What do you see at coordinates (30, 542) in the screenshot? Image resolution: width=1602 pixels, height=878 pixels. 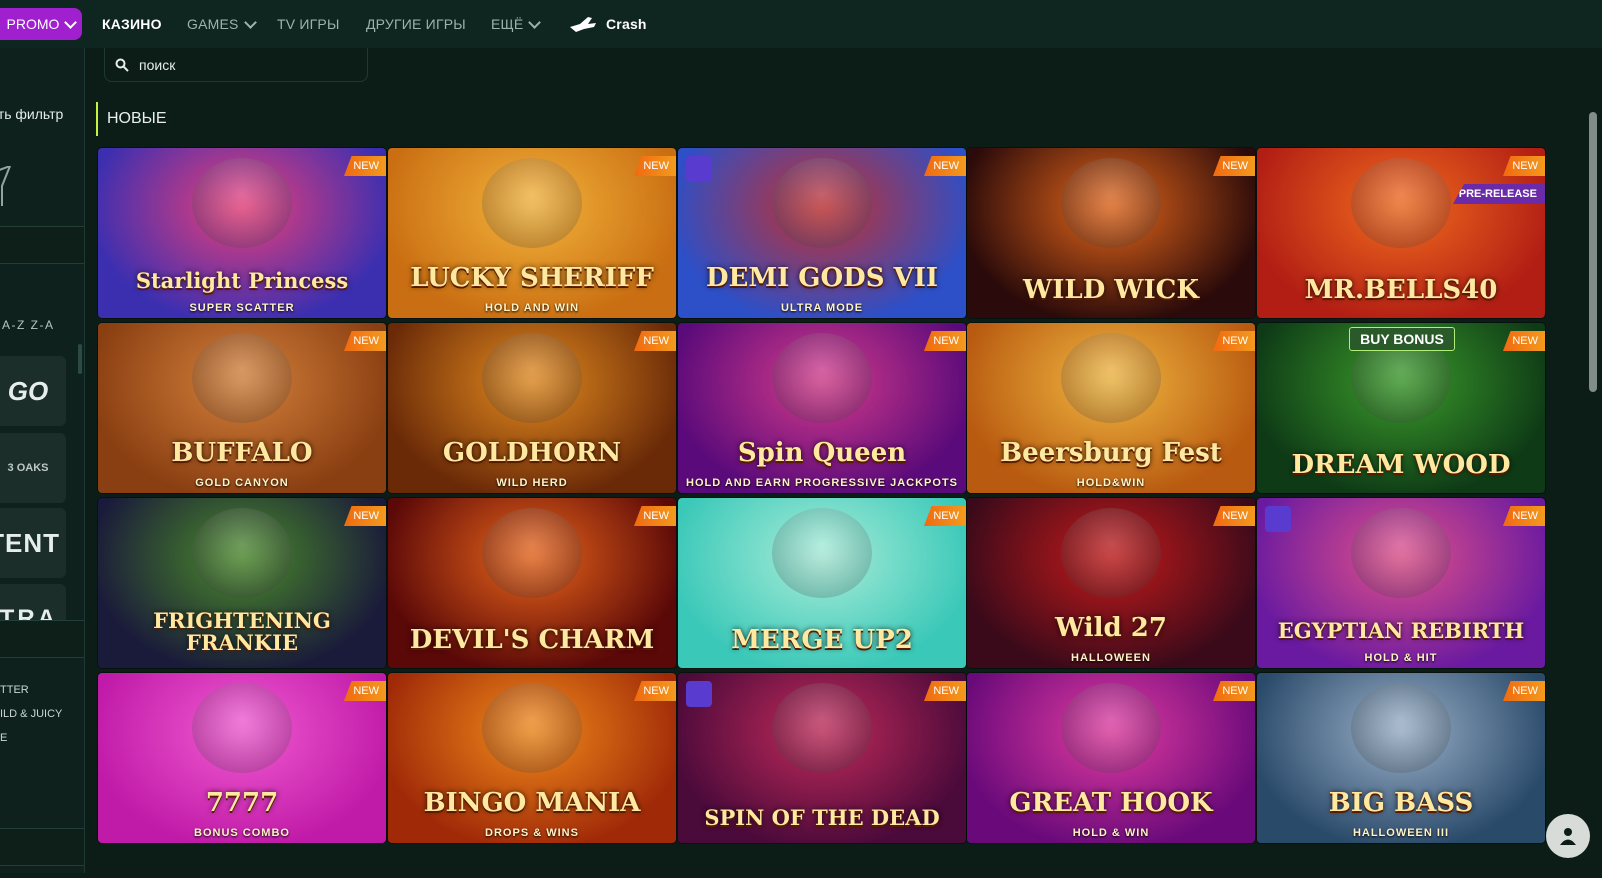 I see `provider-label: TENT` at bounding box center [30, 542].